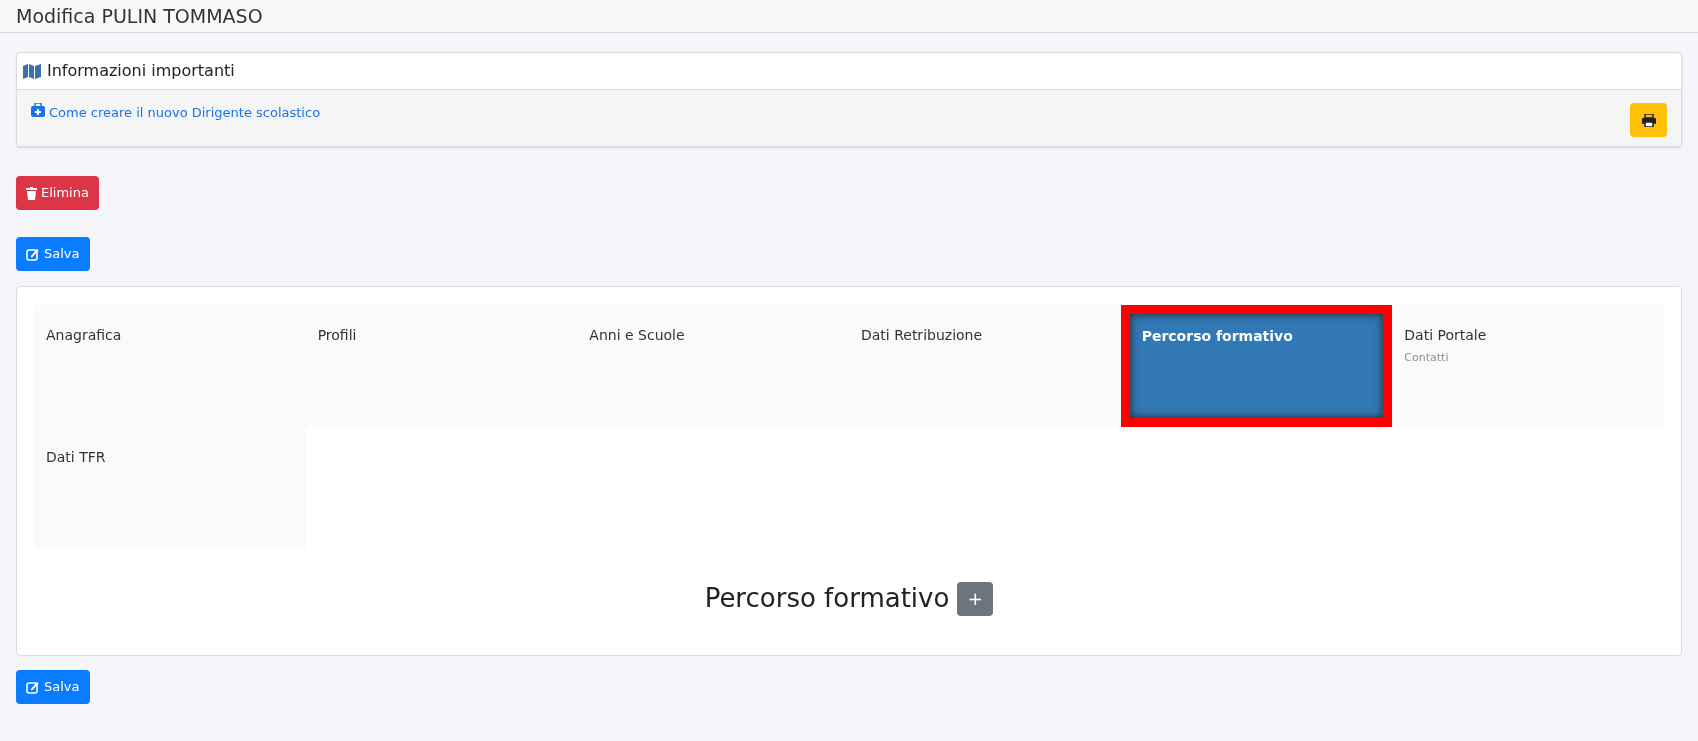 The width and height of the screenshot is (1698, 741). What do you see at coordinates (170, 366) in the screenshot?
I see `tab: Anagrafica` at bounding box center [170, 366].